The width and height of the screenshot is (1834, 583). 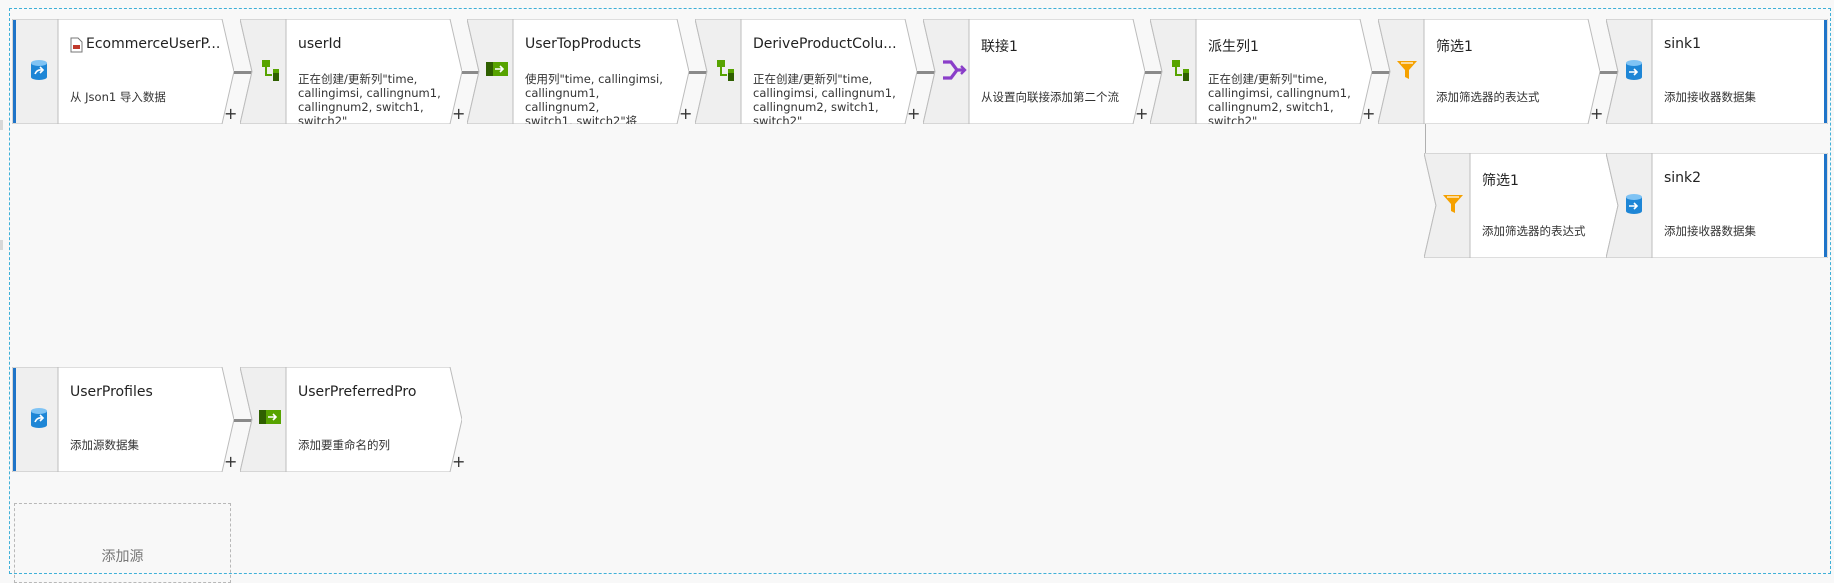 I want to click on node-title: sink1, so click(x=1683, y=44).